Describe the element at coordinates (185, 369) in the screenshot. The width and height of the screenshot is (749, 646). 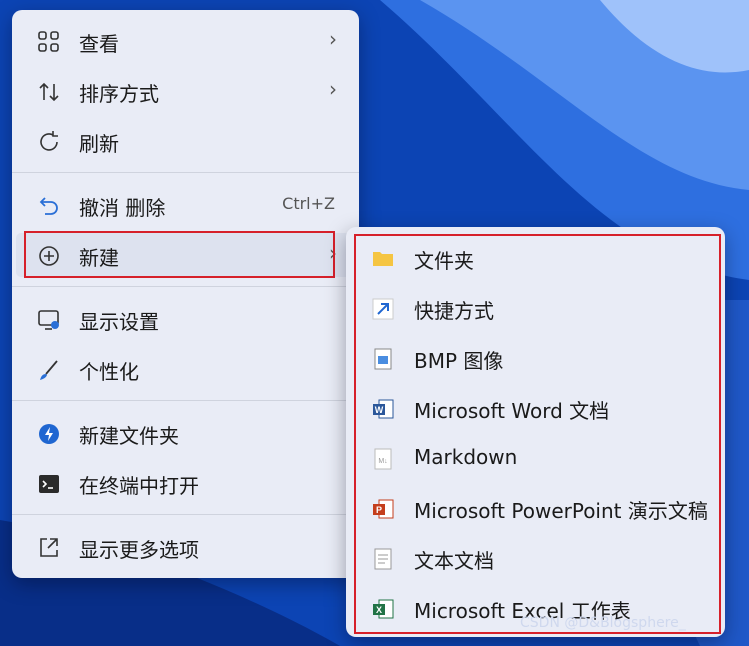
I see `menu-item-personalize: 个性化` at that location.